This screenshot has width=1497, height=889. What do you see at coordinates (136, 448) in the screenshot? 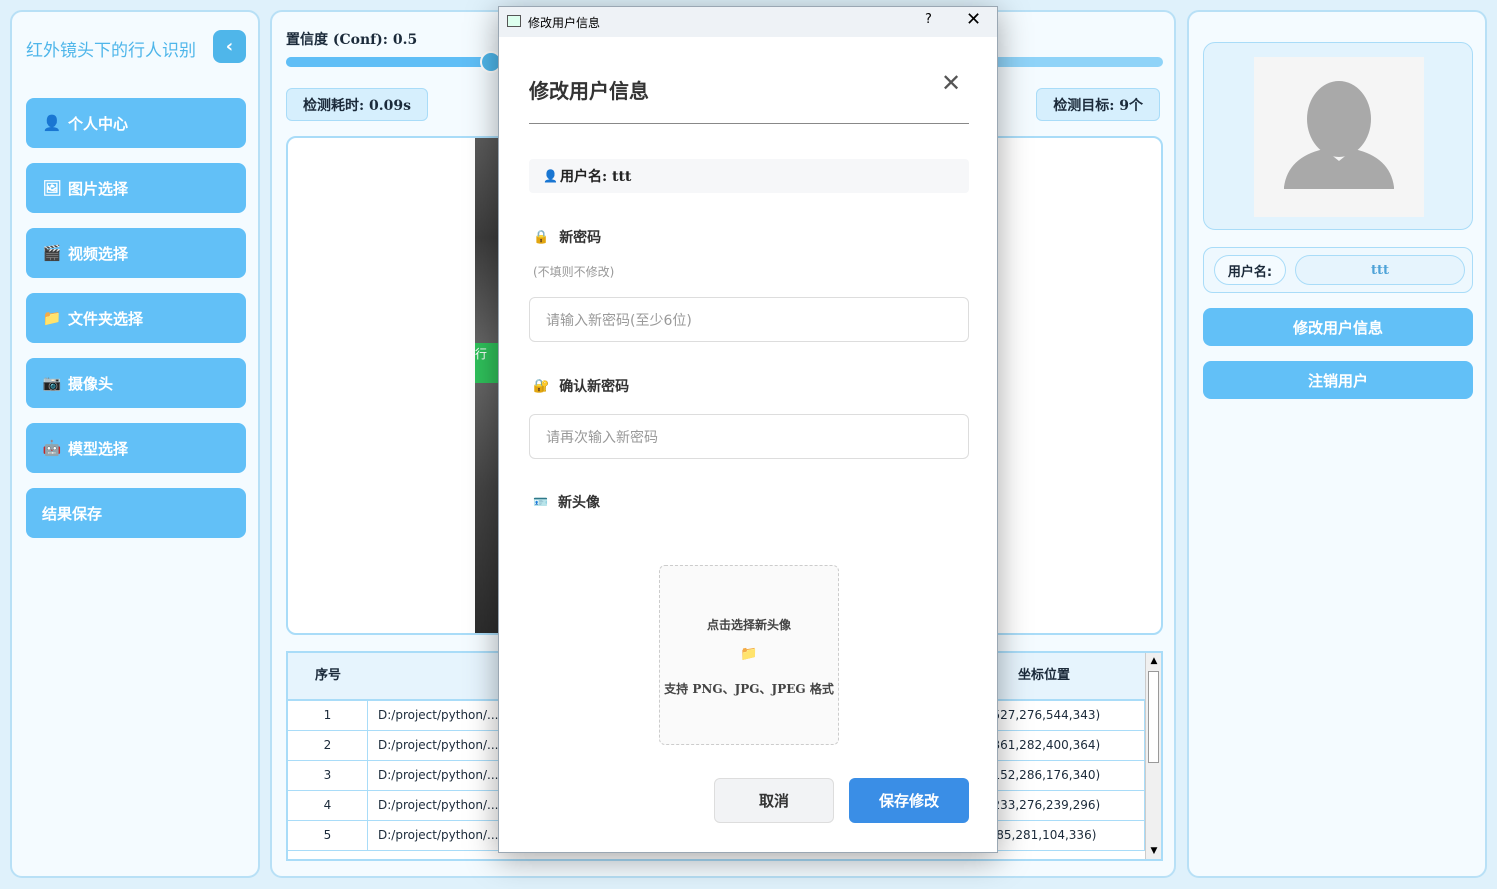
I see `nav-model-select: 🤖 模型选择` at bounding box center [136, 448].